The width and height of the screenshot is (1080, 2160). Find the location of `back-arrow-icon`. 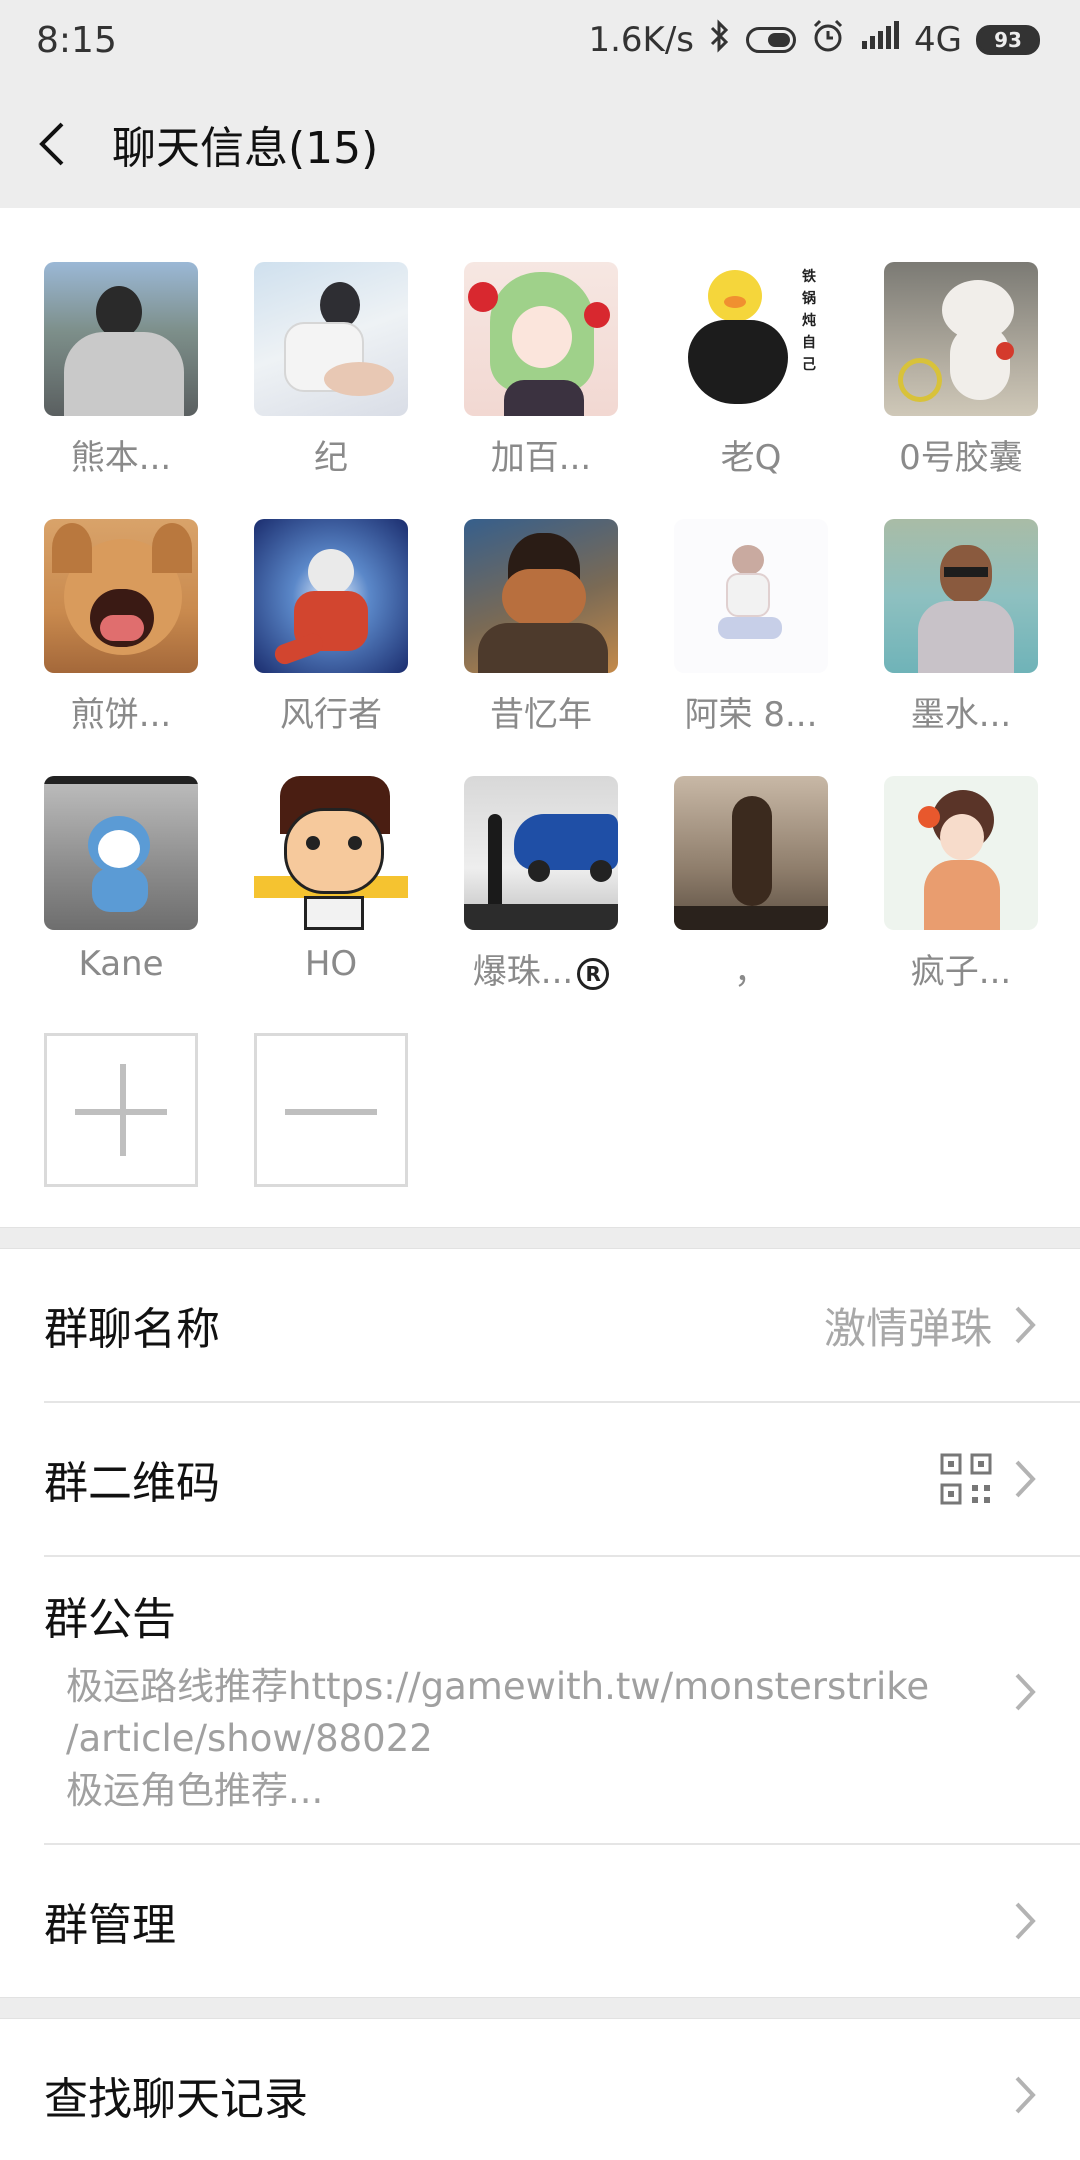

back-arrow-icon is located at coordinates (54, 144).